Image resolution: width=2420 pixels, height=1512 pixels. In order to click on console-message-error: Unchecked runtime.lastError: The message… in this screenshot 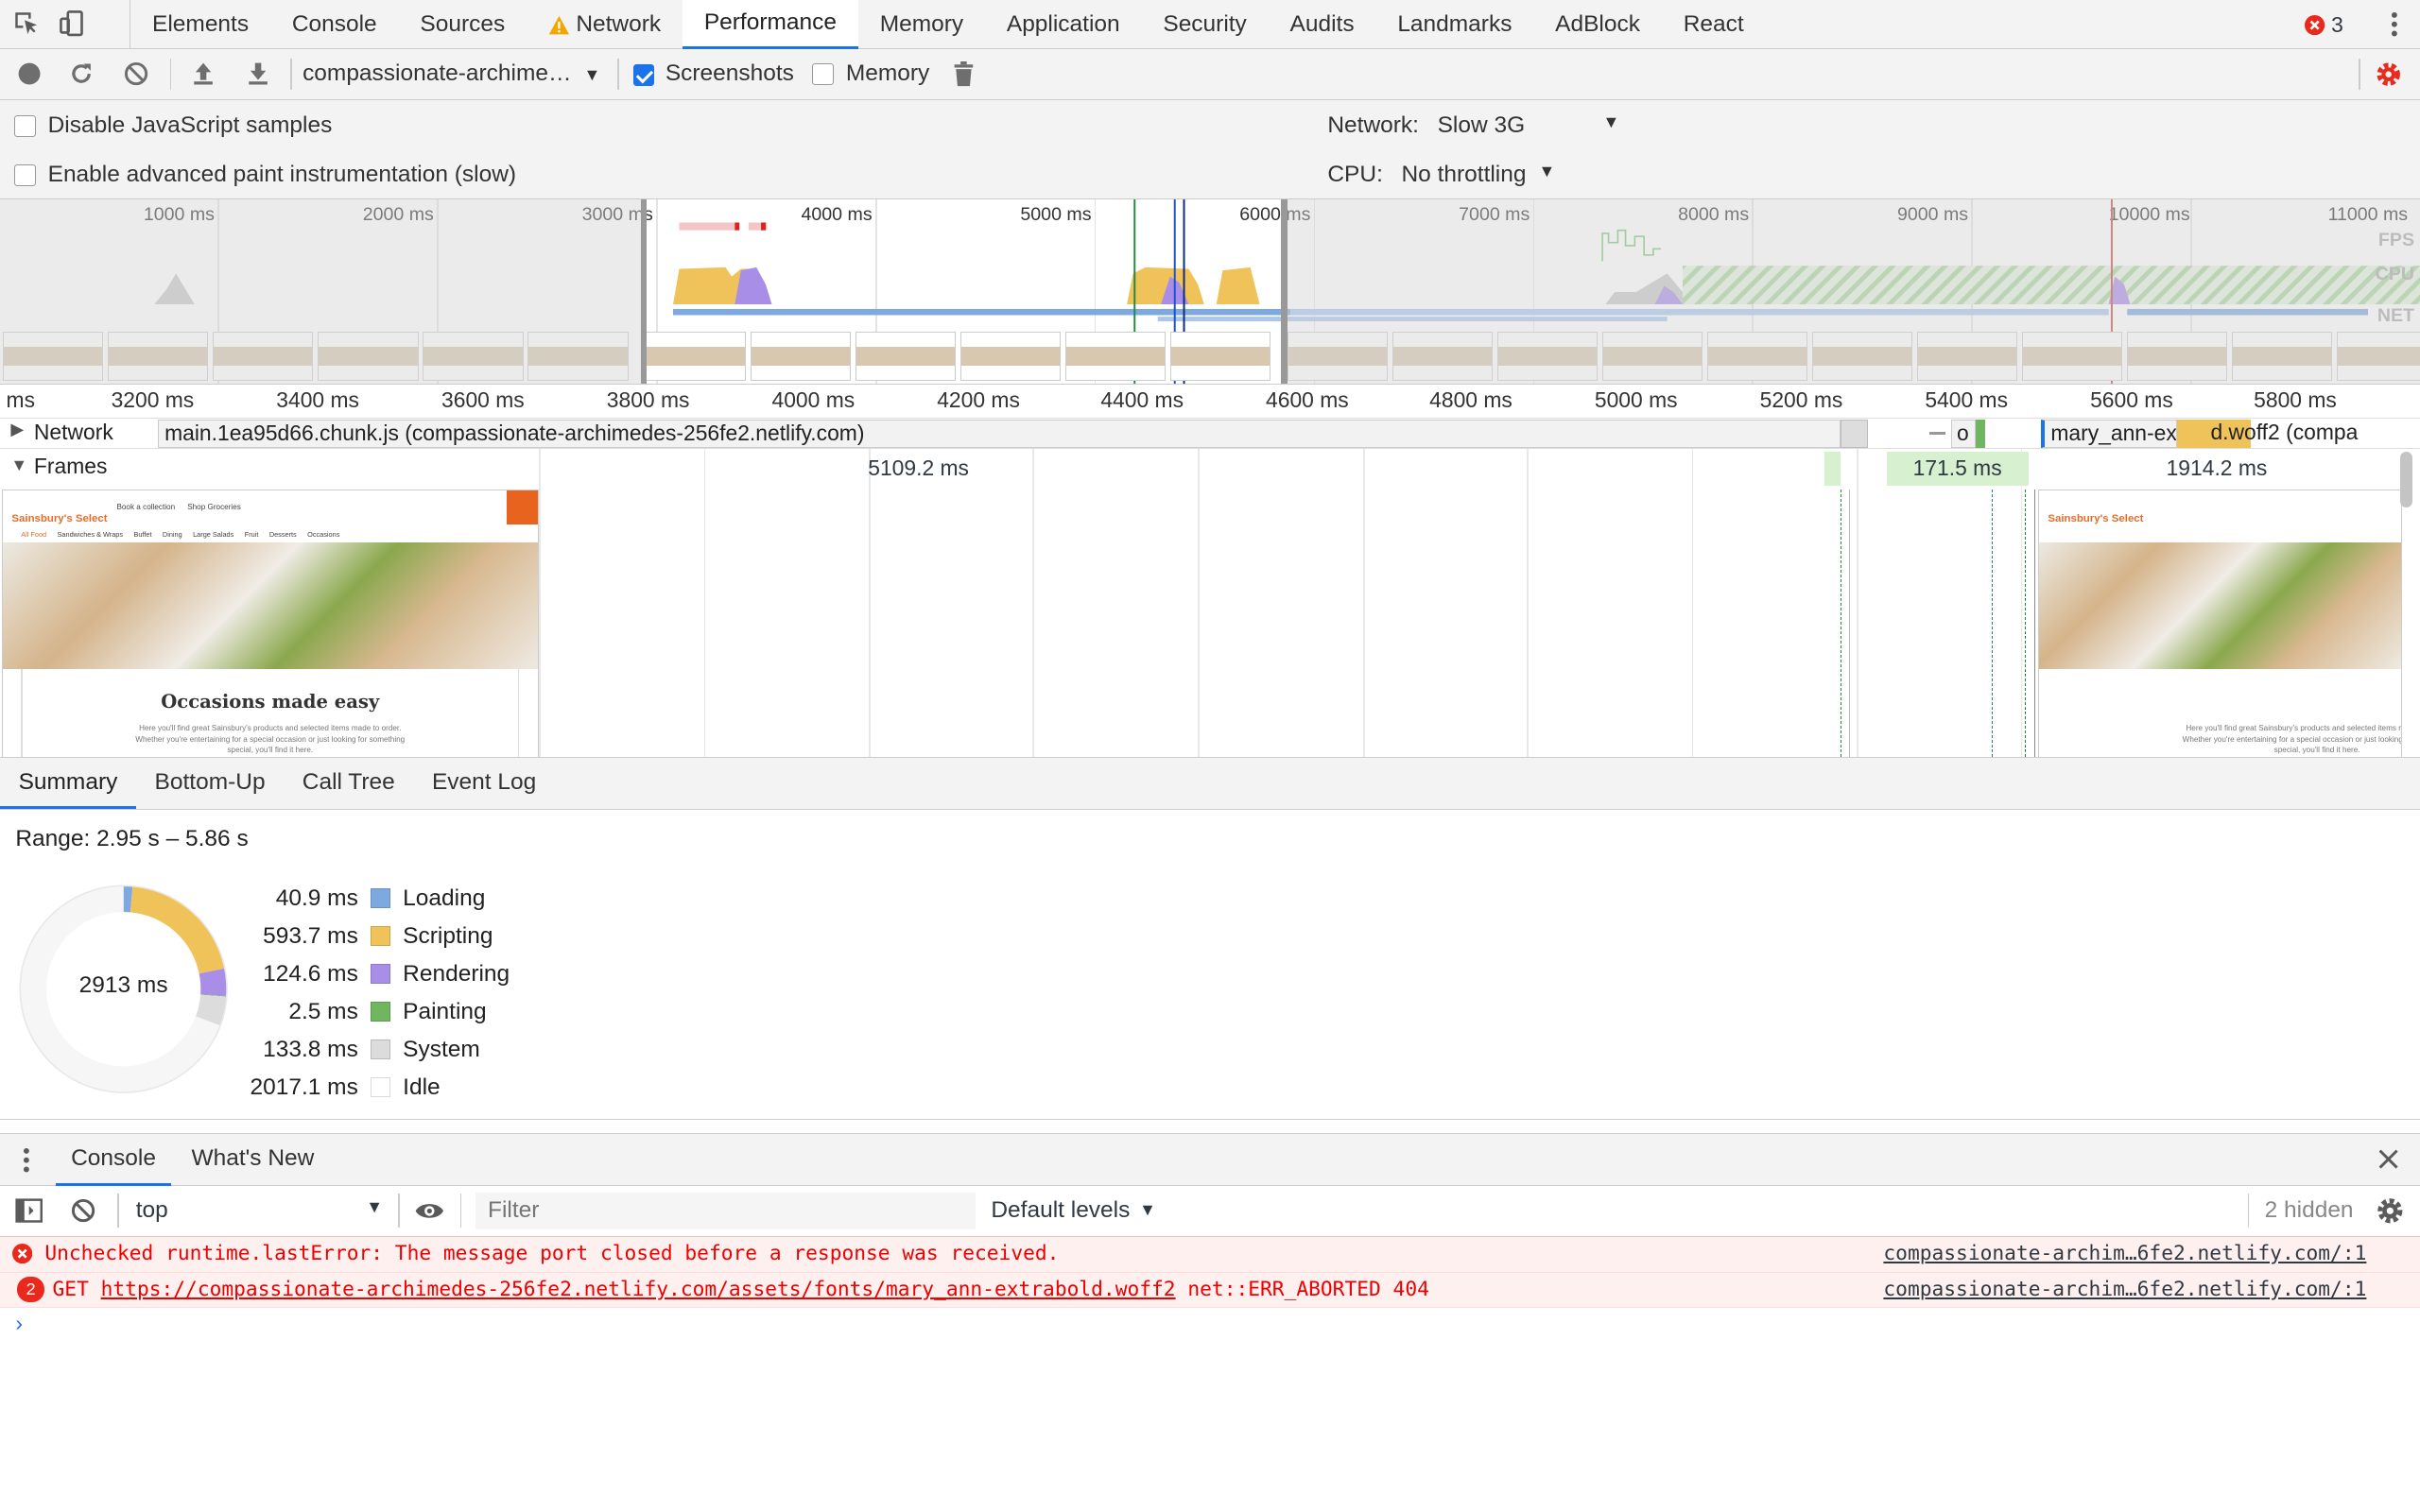, I will do `click(1210, 1255)`.